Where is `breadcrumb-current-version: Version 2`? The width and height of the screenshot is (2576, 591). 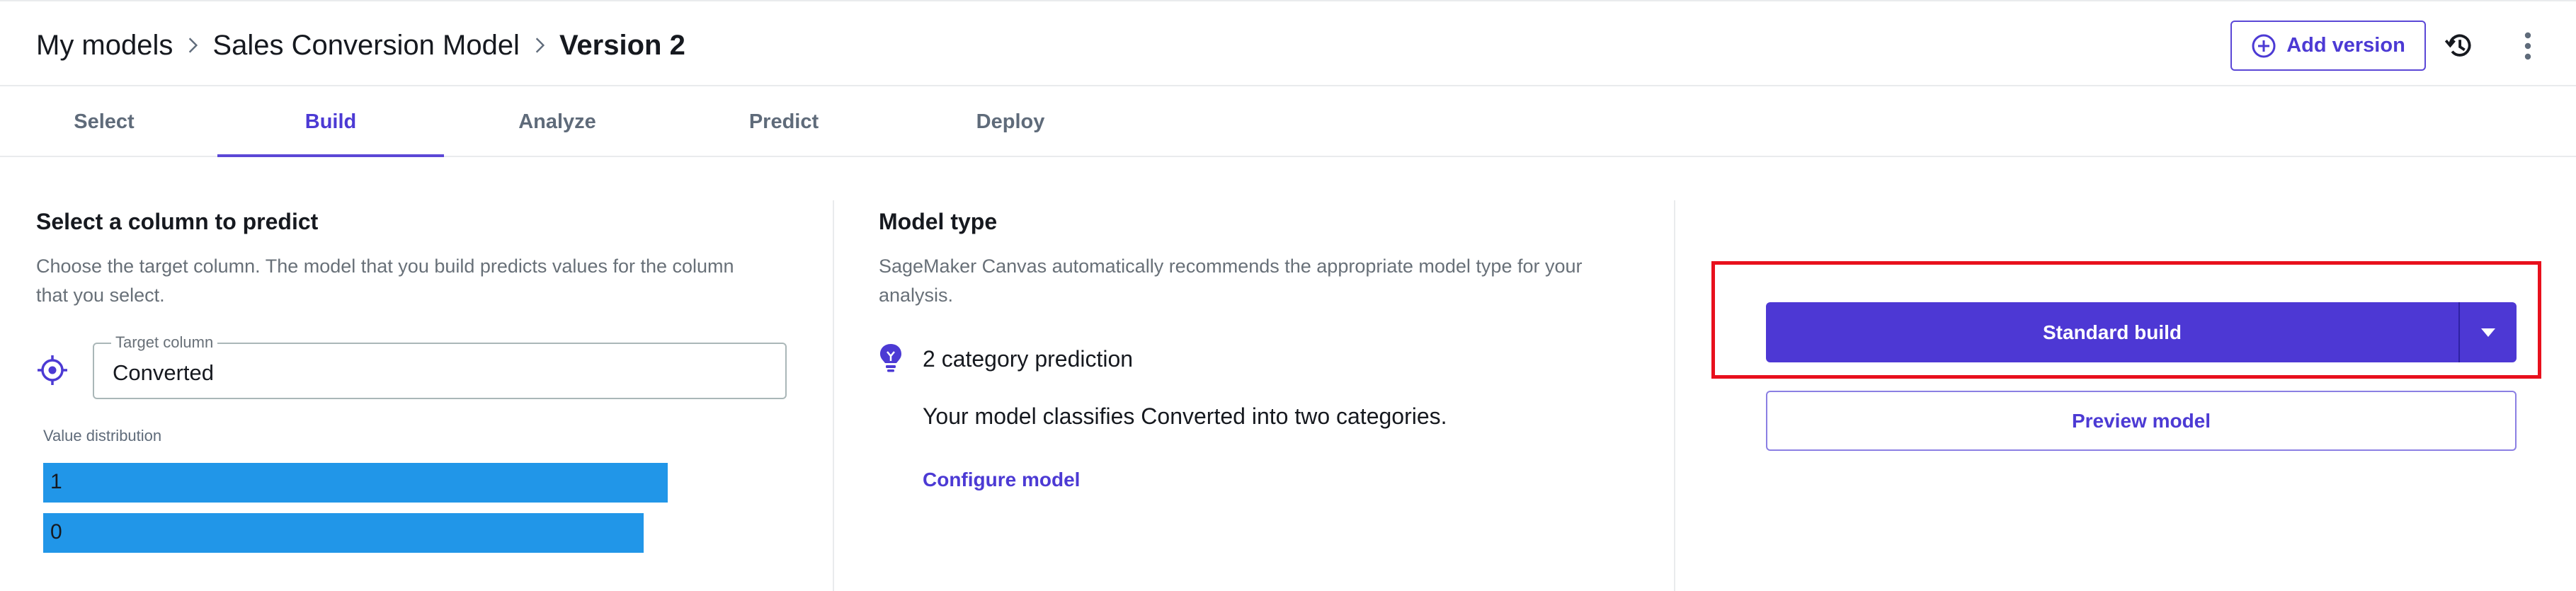
breadcrumb-current-version: Version 2 is located at coordinates (622, 45).